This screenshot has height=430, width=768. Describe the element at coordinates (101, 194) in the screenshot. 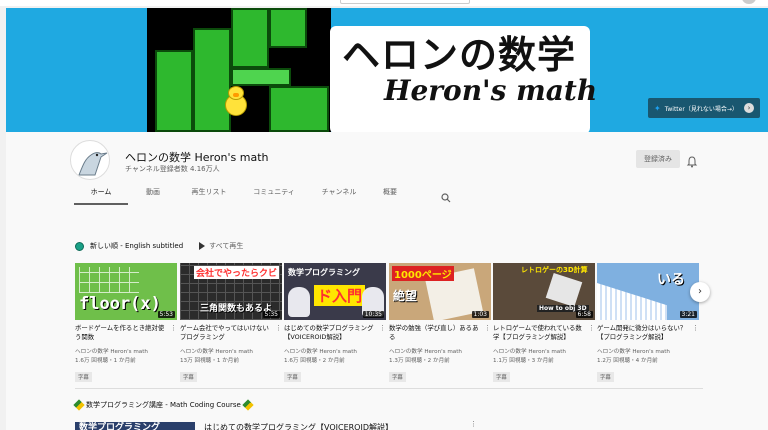

I see `tab-home: ホーム` at that location.